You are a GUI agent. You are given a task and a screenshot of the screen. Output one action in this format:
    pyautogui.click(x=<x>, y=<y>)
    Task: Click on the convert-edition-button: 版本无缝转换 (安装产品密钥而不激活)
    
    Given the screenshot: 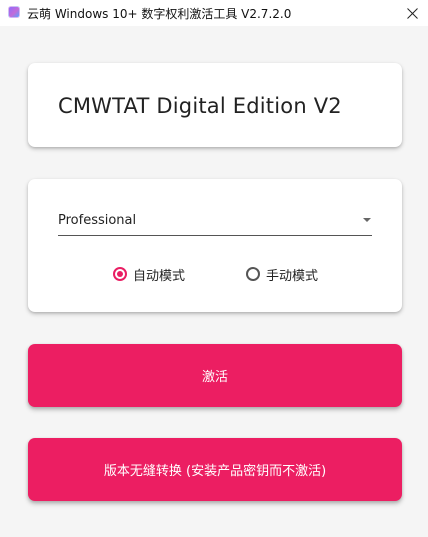 What is the action you would take?
    pyautogui.click(x=215, y=469)
    